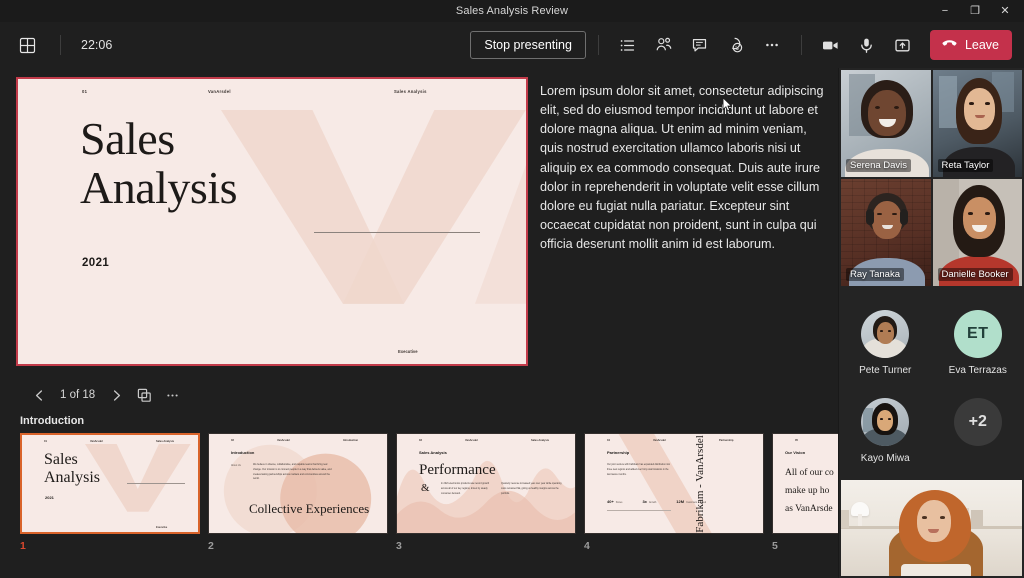 Image resolution: width=1024 pixels, height=578 pixels. Describe the element at coordinates (977, 334) in the screenshot. I see `avatar-initials: ET` at that location.